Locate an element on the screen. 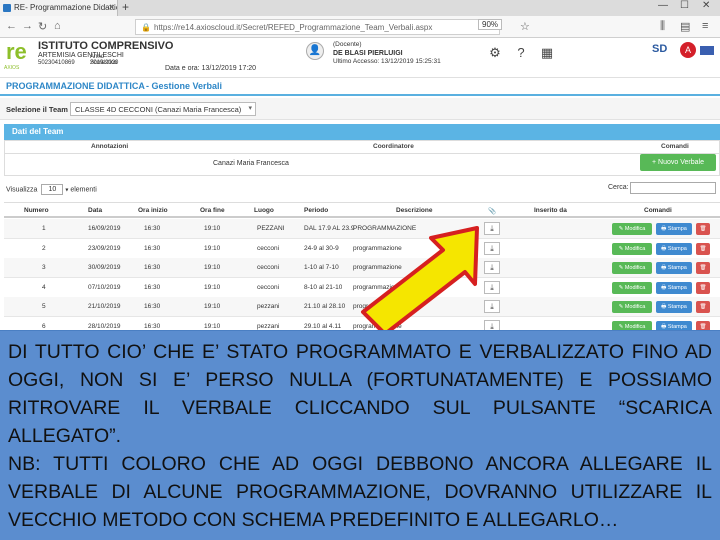 This screenshot has width=720, height=540. col-coordinatore: Coordinatore is located at coordinates (393, 146).